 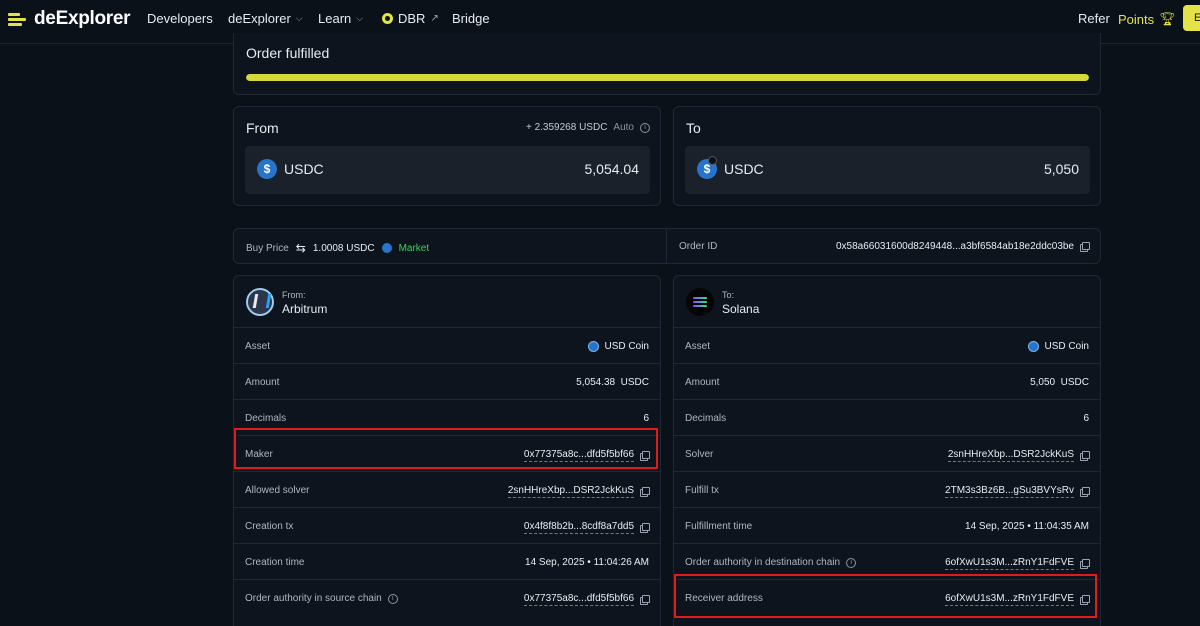 I want to click on row-value-text: 14 Sep, 2025 • 11:04:35 AM, so click(x=1027, y=526).